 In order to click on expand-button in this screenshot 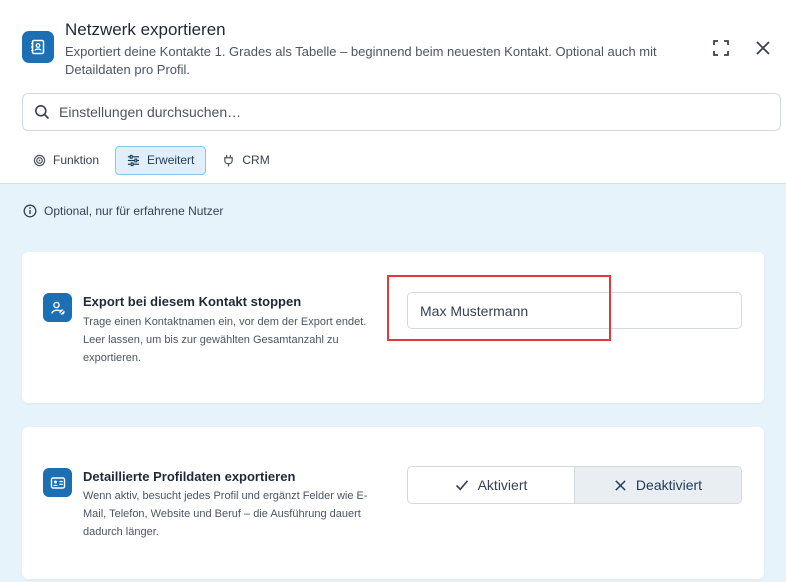, I will do `click(721, 48)`.